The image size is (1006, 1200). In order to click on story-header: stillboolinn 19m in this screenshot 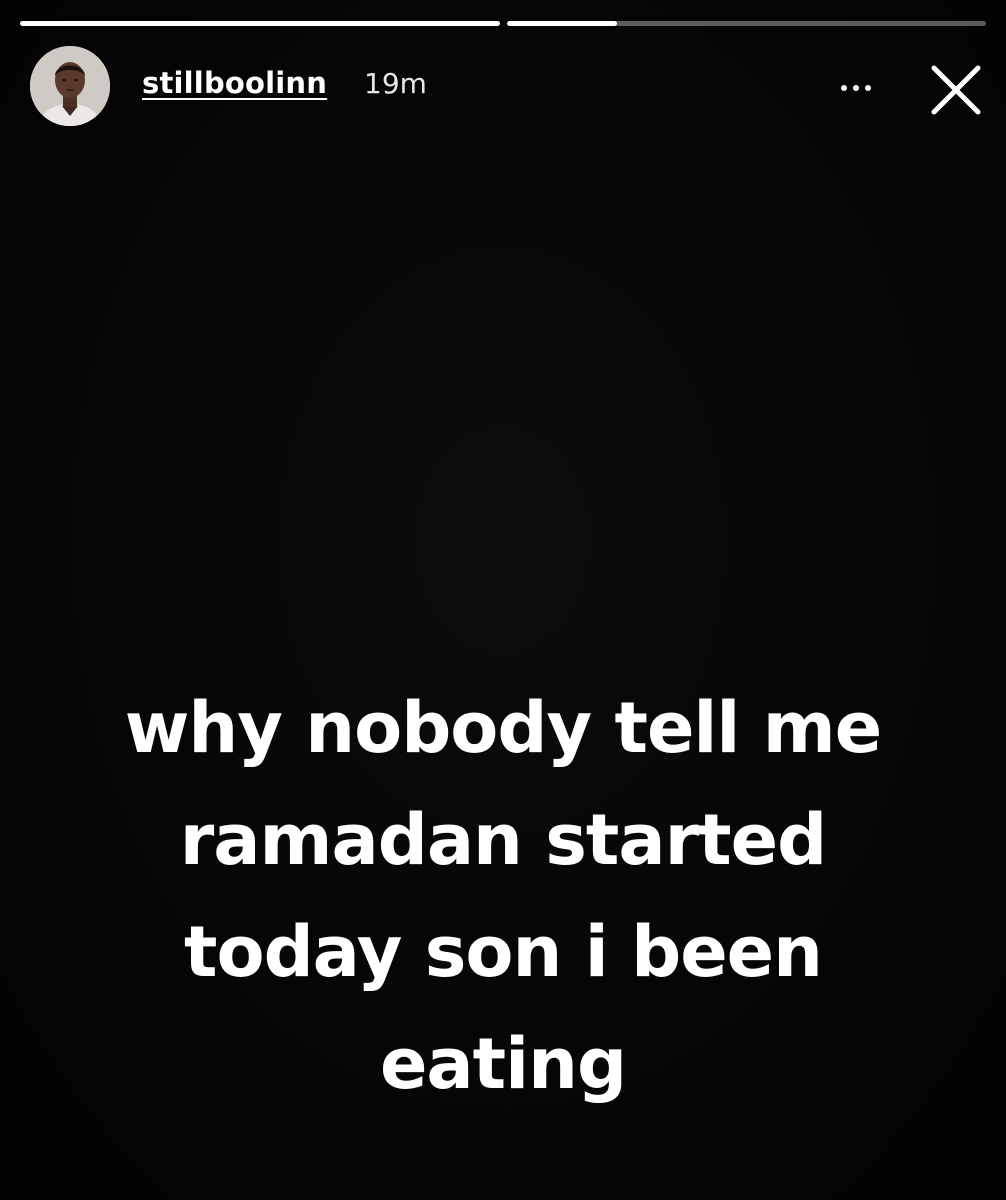, I will do `click(505, 88)`.